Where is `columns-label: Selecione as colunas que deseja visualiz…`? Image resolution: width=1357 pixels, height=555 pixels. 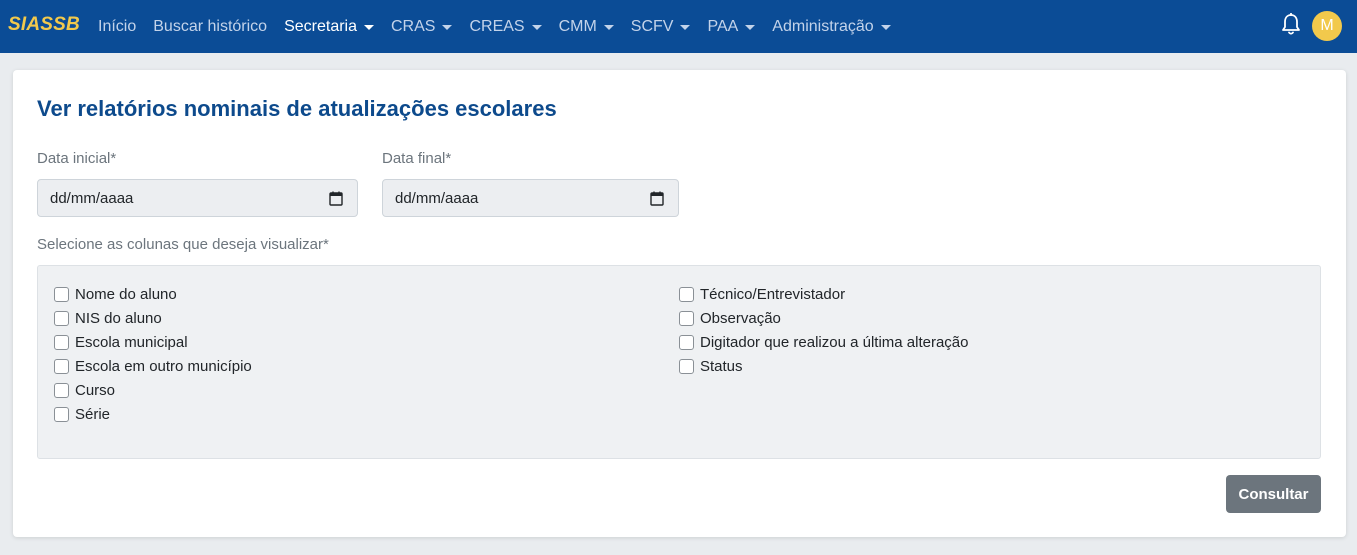 columns-label: Selecione as colunas que deseja visualiz… is located at coordinates (183, 244).